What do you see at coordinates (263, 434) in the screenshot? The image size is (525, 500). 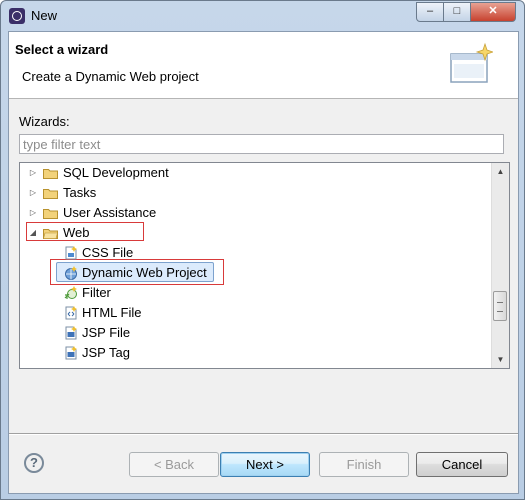 I see `button-bar-separator` at bounding box center [263, 434].